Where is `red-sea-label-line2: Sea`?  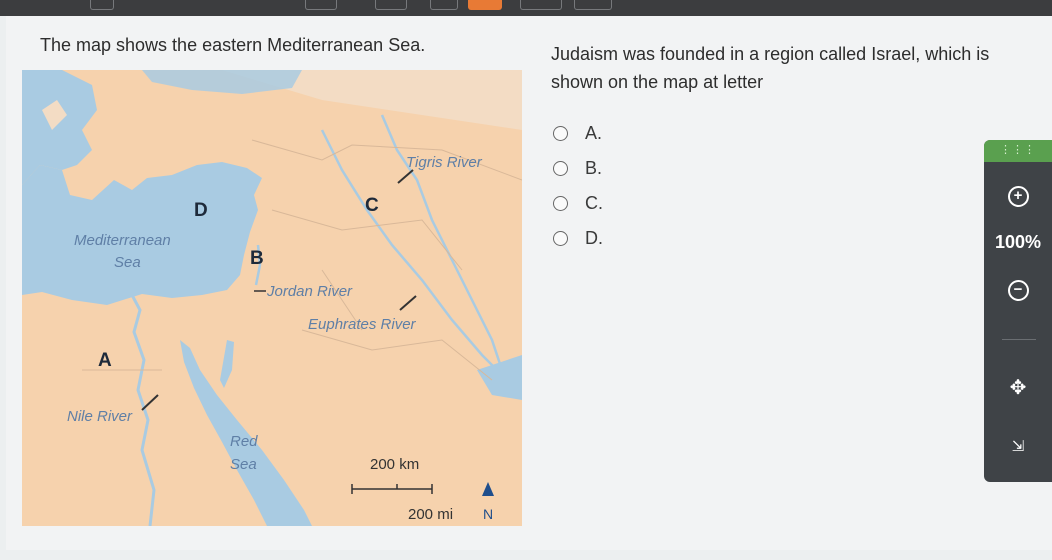 red-sea-label-line2: Sea is located at coordinates (243, 464).